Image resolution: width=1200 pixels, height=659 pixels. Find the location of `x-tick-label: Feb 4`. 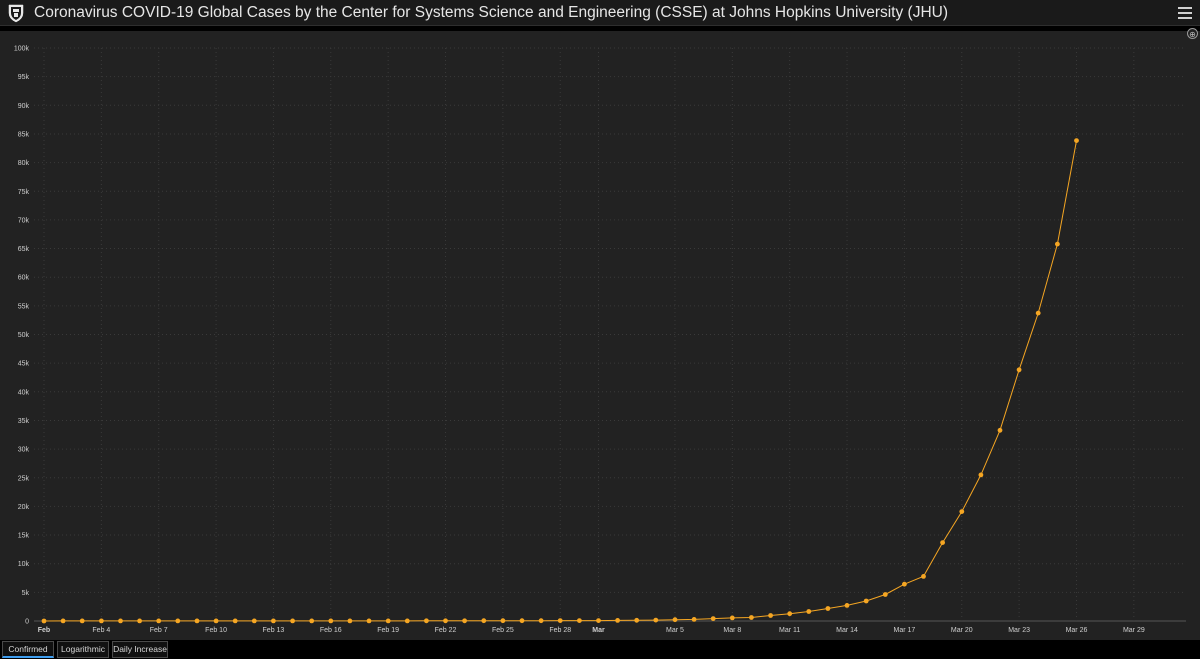

x-tick-label: Feb 4 is located at coordinates (101, 630).